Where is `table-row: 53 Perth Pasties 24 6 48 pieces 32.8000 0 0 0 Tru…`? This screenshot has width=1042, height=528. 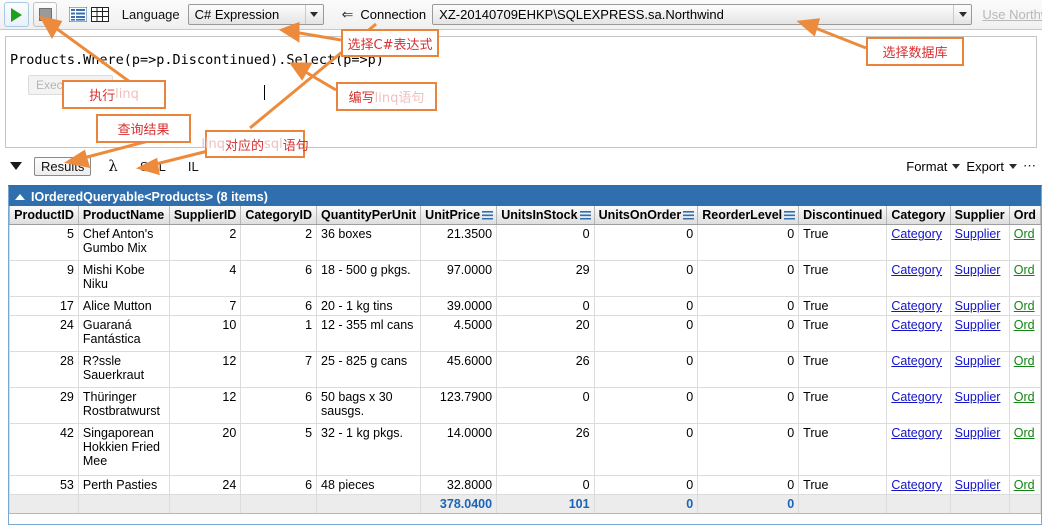 table-row: 53 Perth Pasties 24 6 48 pieces 32.8000 0 0 0 Tru… is located at coordinates (525, 485).